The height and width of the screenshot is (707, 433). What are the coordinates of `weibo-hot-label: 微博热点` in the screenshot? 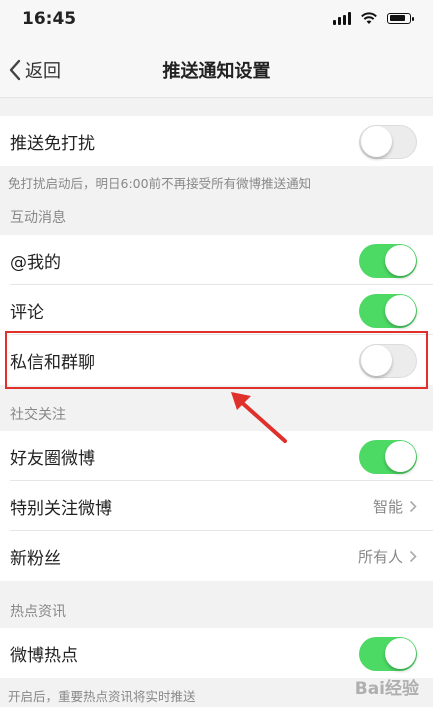 It's located at (44, 656).